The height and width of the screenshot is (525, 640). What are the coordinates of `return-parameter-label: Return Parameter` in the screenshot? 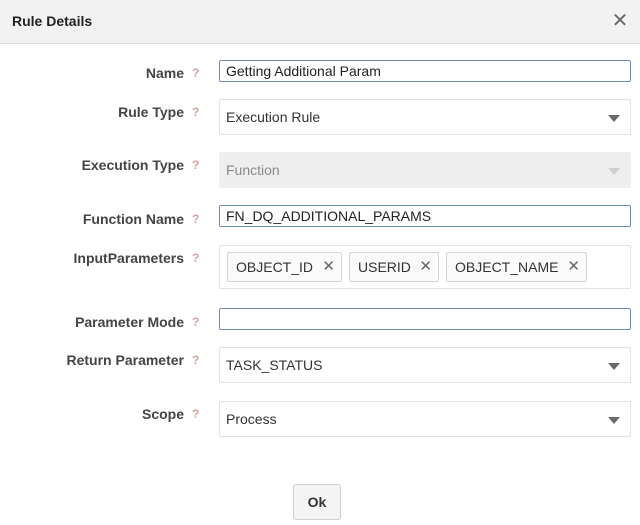 It's located at (125, 360).